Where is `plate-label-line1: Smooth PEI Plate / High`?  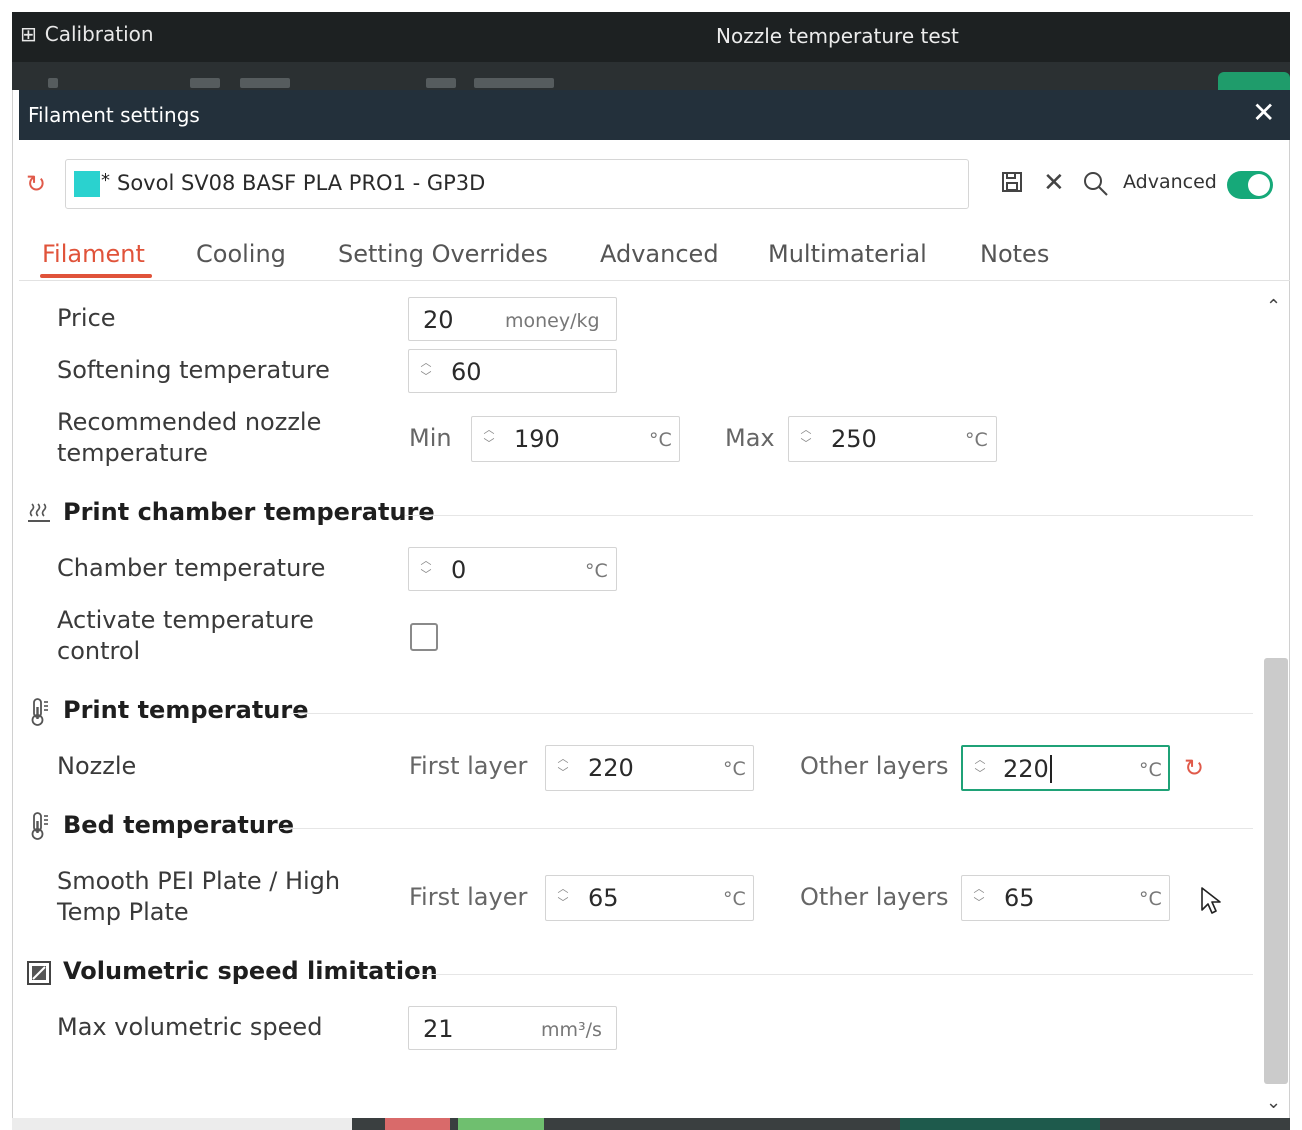 plate-label-line1: Smooth PEI Plate / High is located at coordinates (199, 881).